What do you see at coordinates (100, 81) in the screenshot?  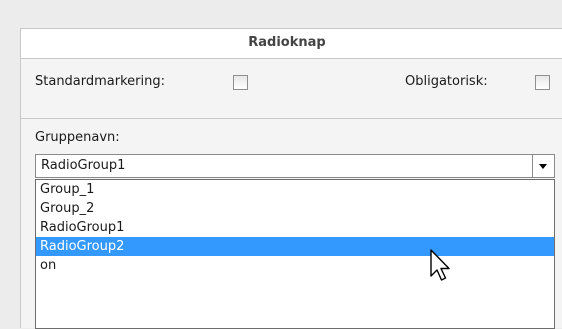 I see `default-selection-label: Standardmarkering:` at bounding box center [100, 81].